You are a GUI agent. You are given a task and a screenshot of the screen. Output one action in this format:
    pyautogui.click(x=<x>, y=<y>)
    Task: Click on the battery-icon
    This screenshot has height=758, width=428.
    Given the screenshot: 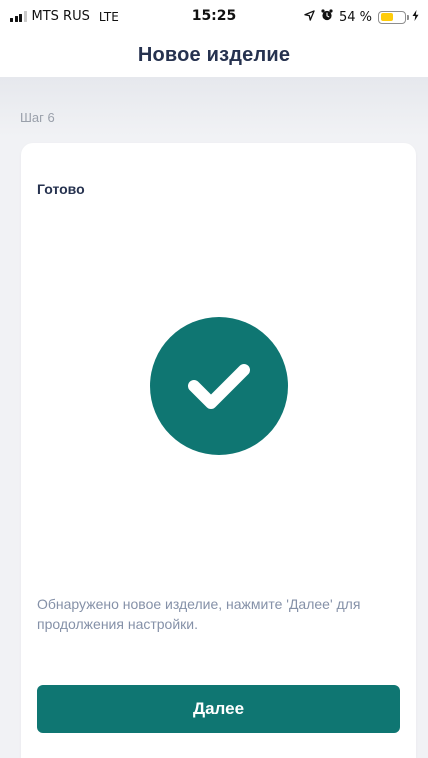 What is the action you would take?
    pyautogui.click(x=393, y=17)
    